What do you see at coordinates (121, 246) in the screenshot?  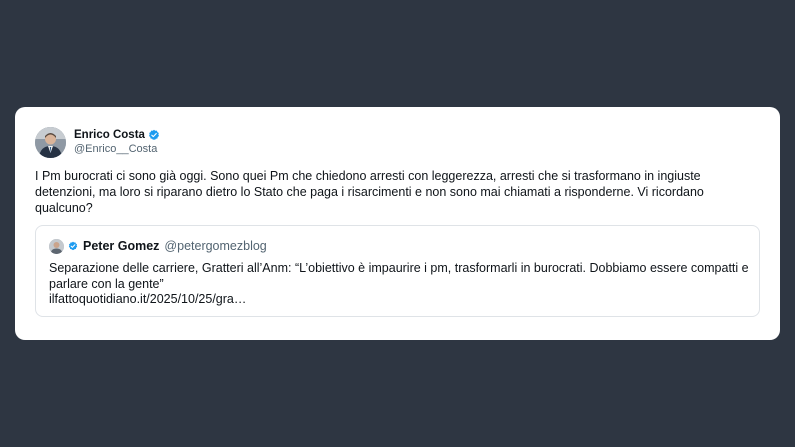 I see `quoted-display-name: Peter Gomez` at bounding box center [121, 246].